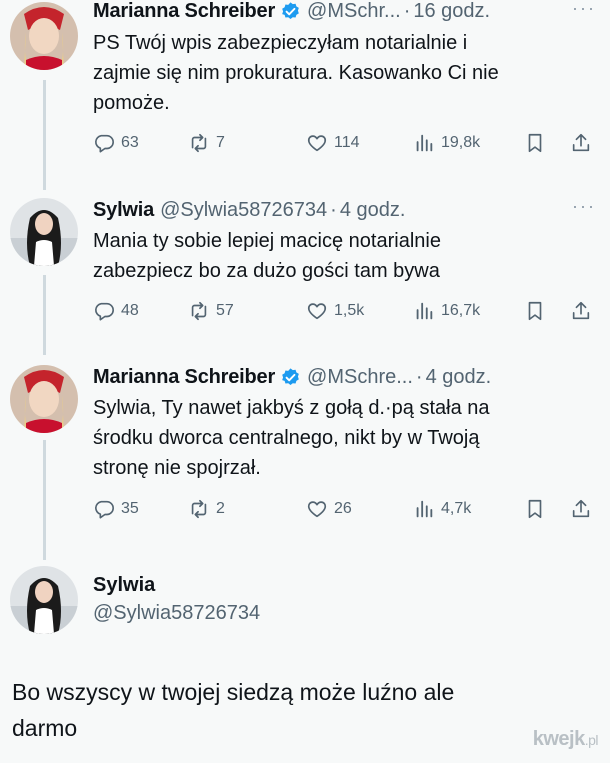 The height and width of the screenshot is (763, 610). What do you see at coordinates (558, 739) in the screenshot?
I see `watermark-text: kwejk` at bounding box center [558, 739].